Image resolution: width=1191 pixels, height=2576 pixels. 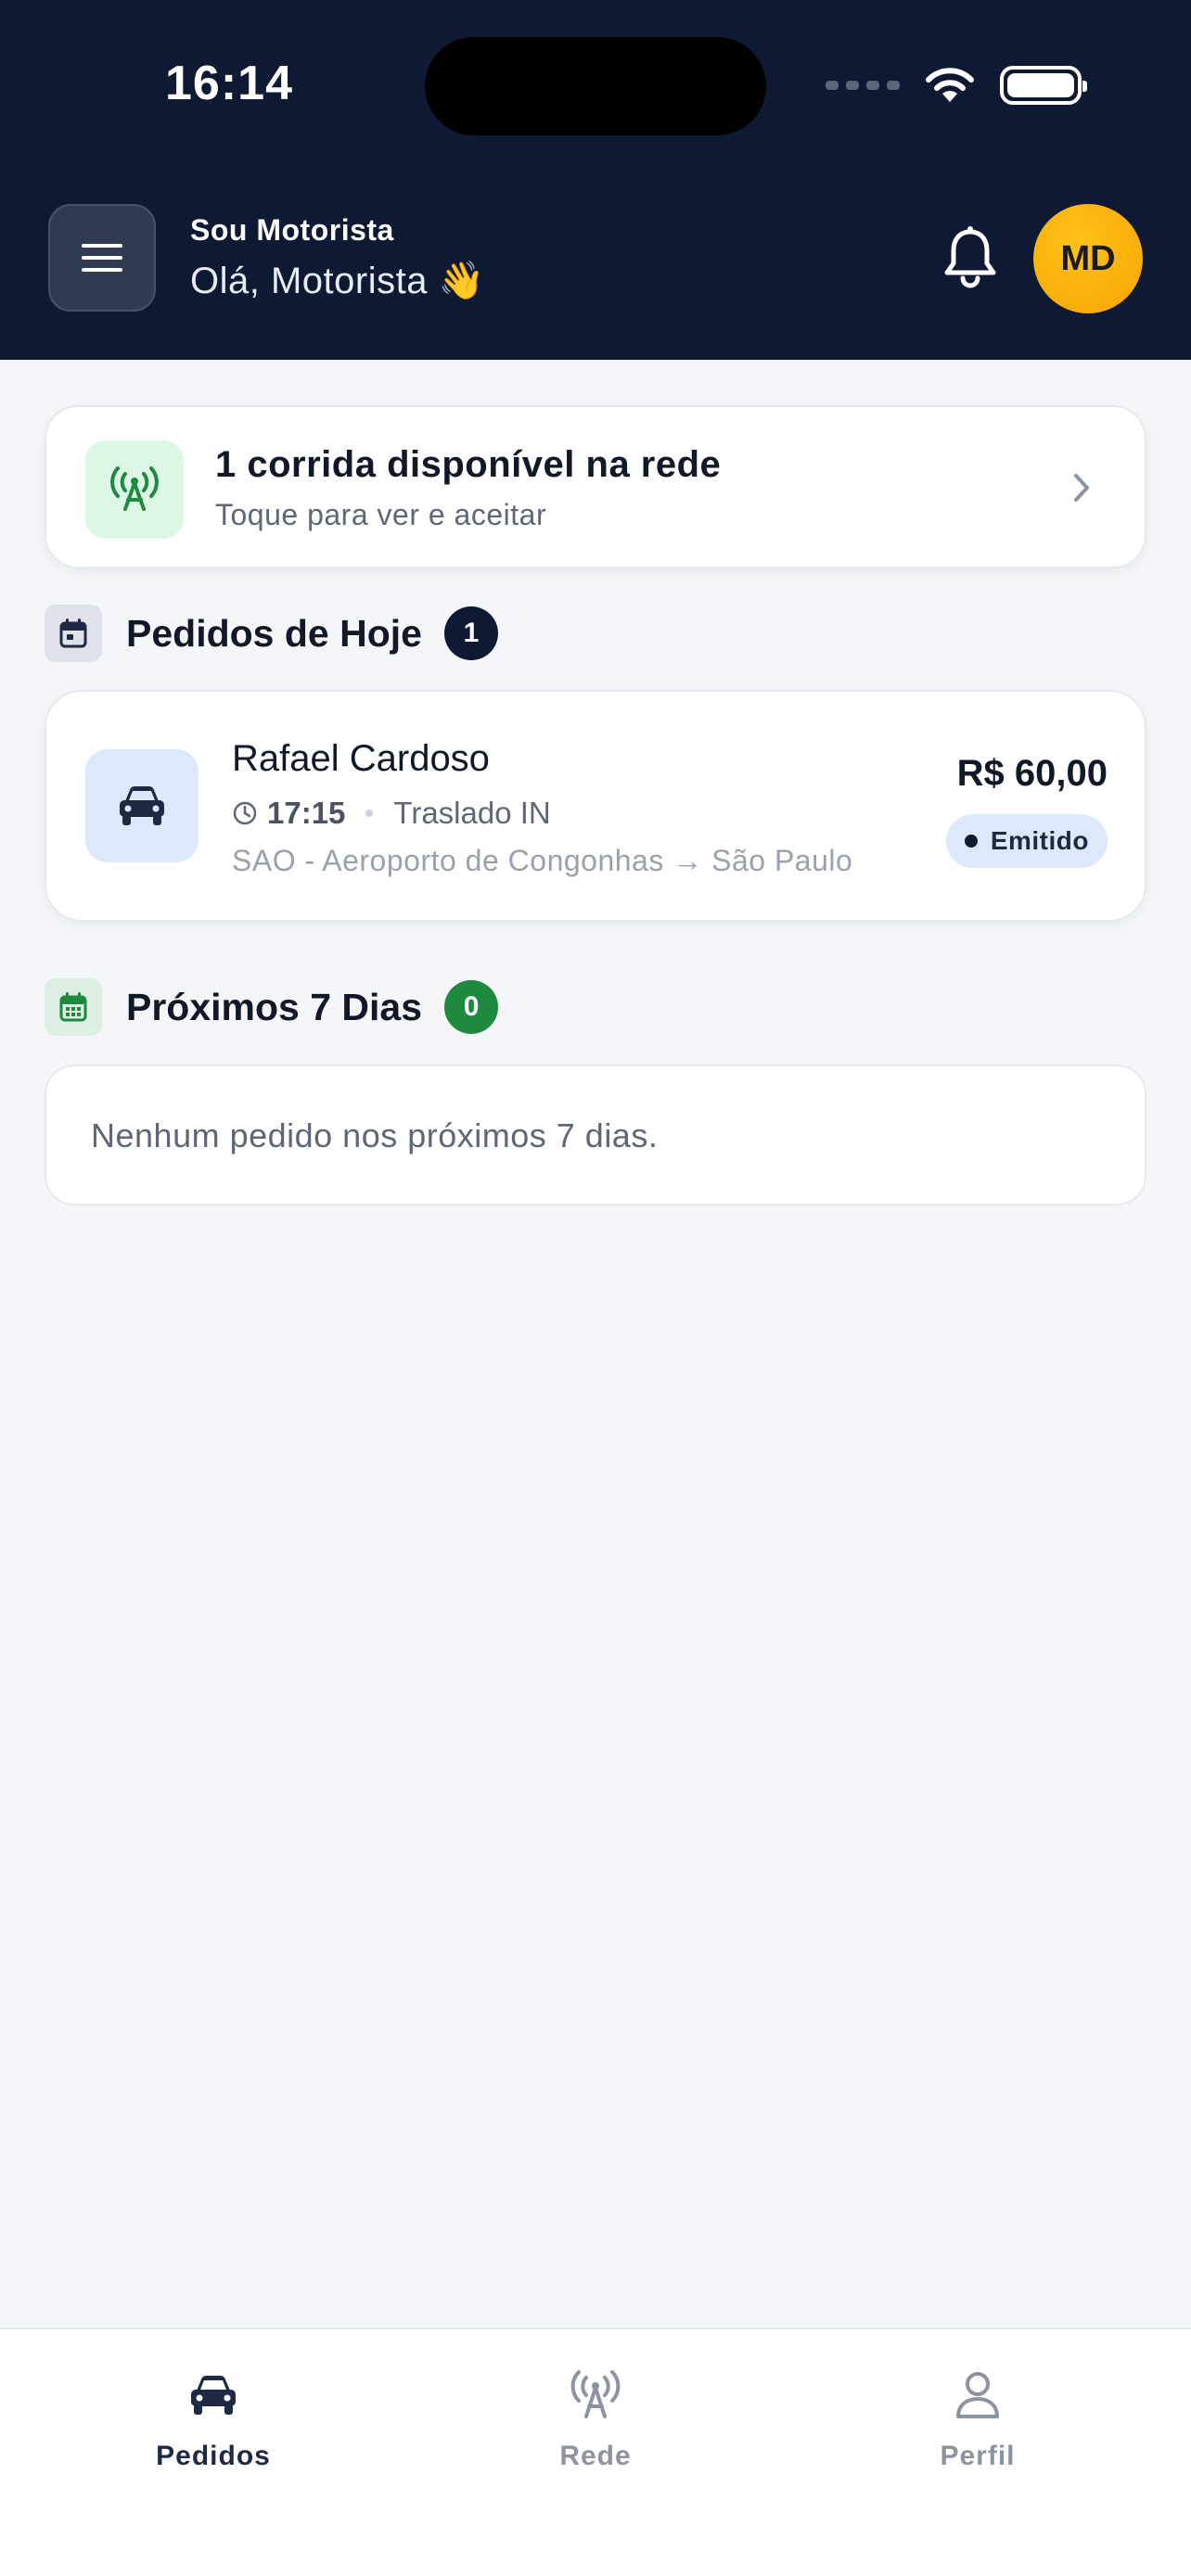 I want to click on network-banner-title: 1 corrida disponível na rede, so click(x=468, y=465).